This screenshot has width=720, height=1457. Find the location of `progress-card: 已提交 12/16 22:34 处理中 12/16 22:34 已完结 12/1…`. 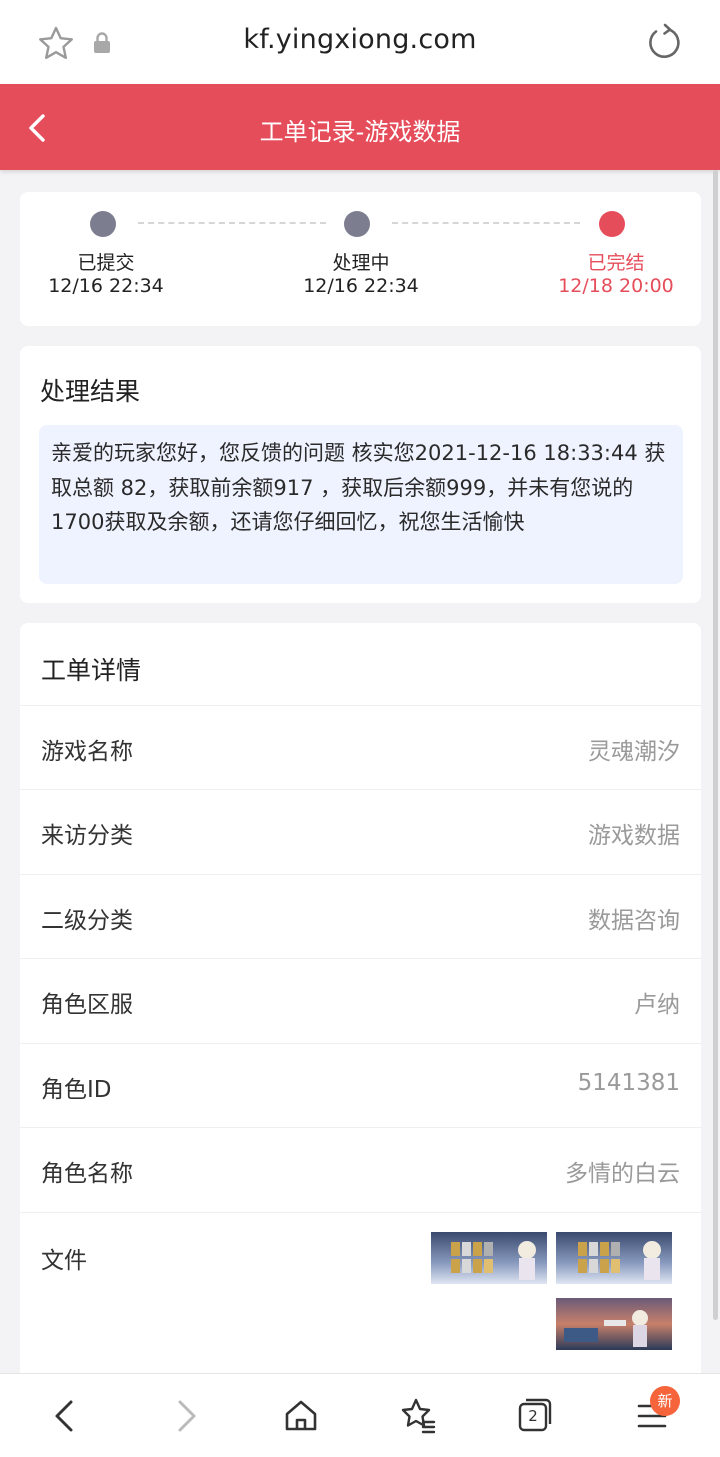

progress-card: 已提交 12/16 22:34 处理中 12/16 22:34 已完结 12/1… is located at coordinates (360, 259).